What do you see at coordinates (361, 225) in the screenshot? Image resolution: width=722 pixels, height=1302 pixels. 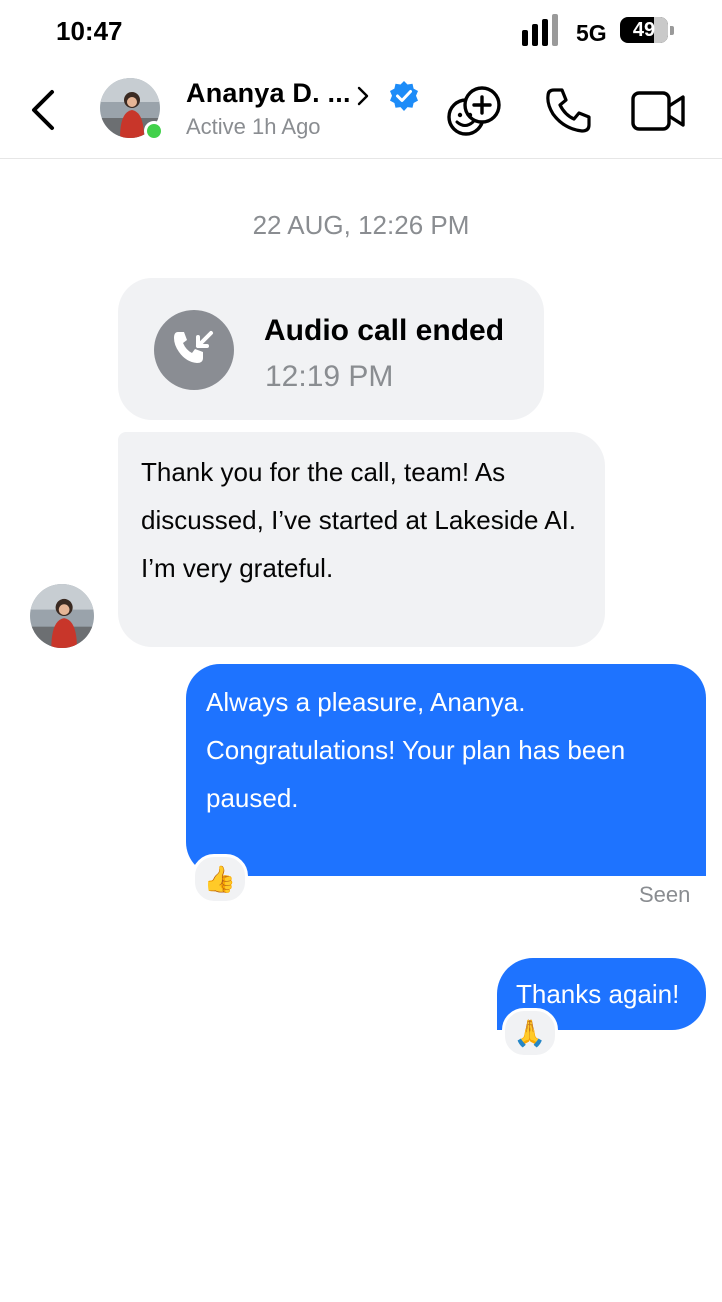 I see `thread-date: 22 AUG, 12:26 PM` at bounding box center [361, 225].